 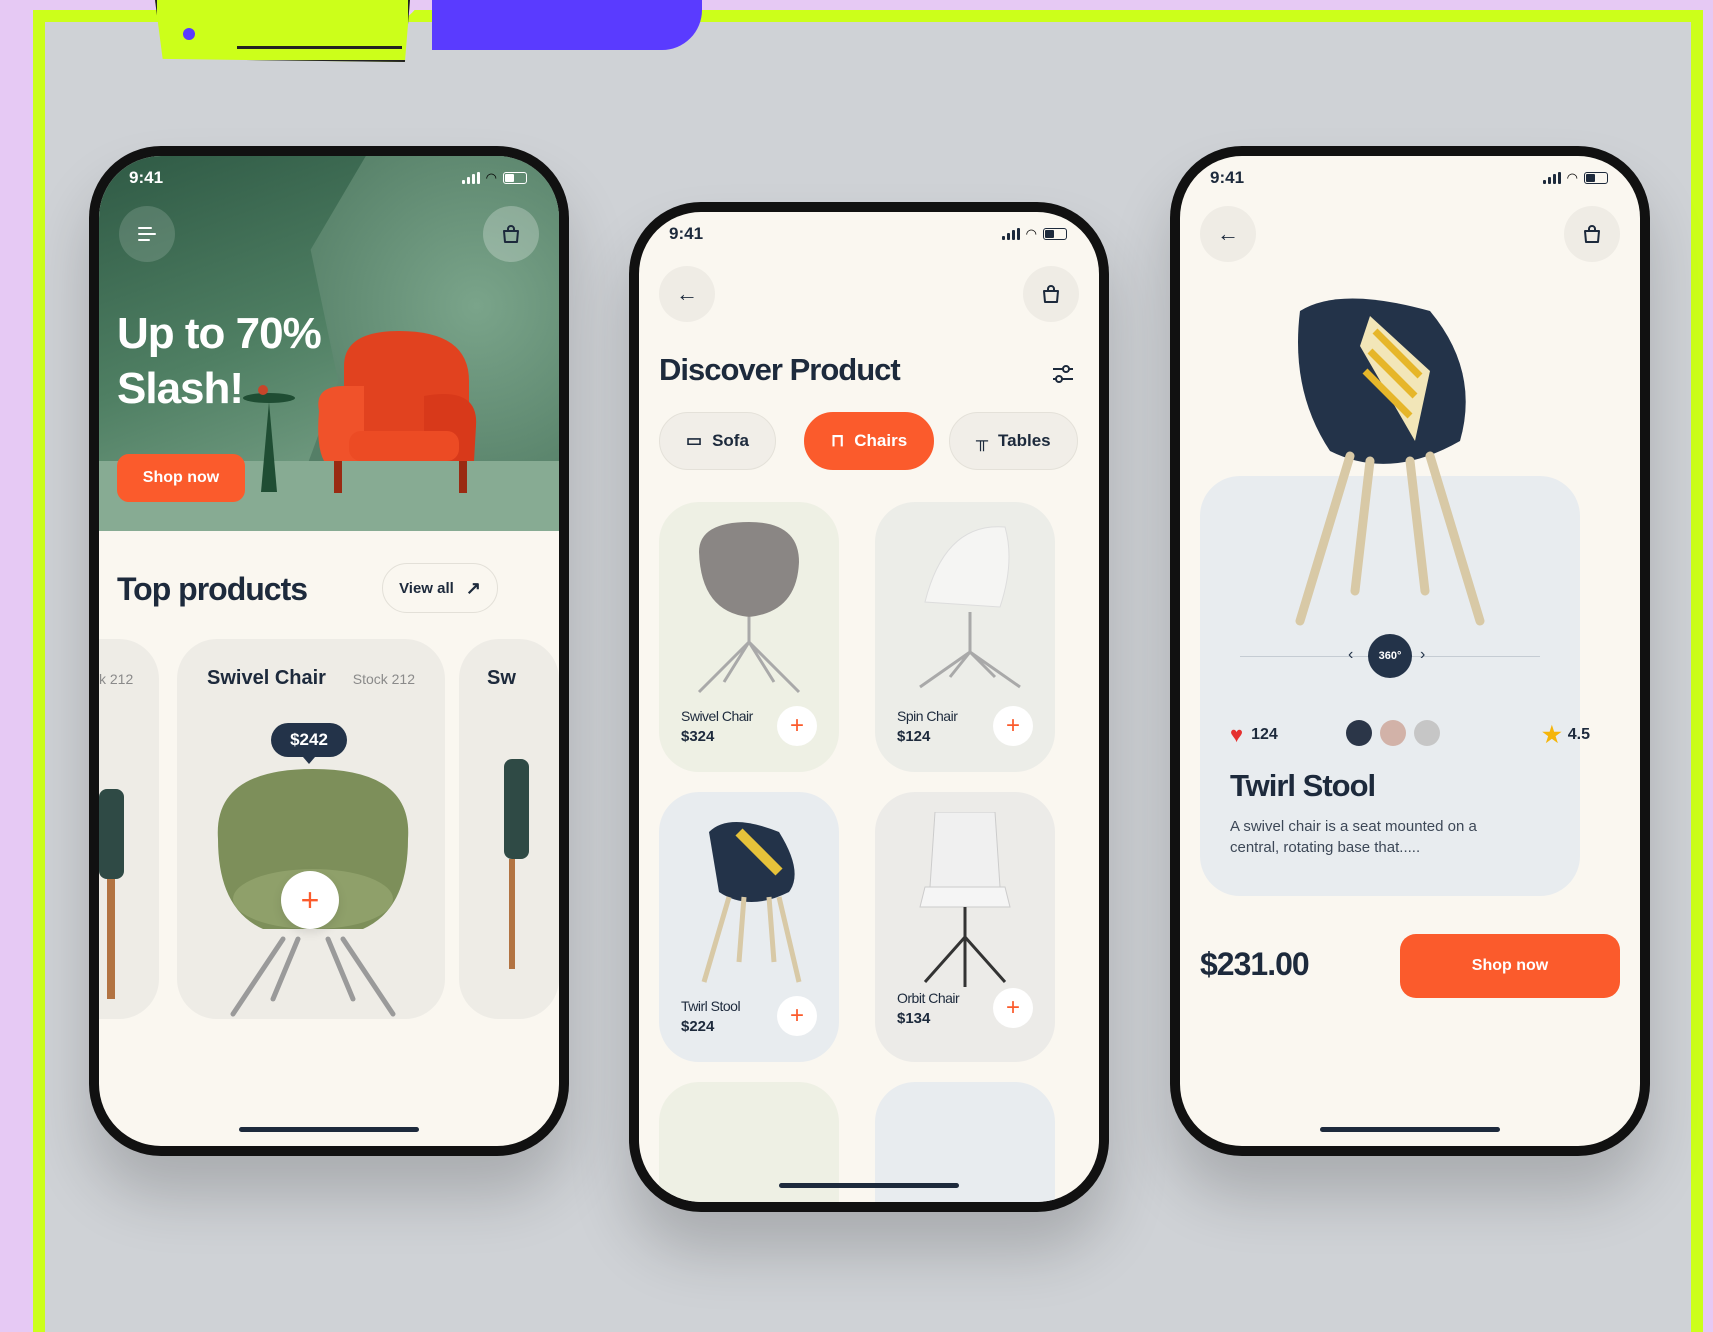 What do you see at coordinates (1427, 733) in the screenshot?
I see `swatch-grey` at bounding box center [1427, 733].